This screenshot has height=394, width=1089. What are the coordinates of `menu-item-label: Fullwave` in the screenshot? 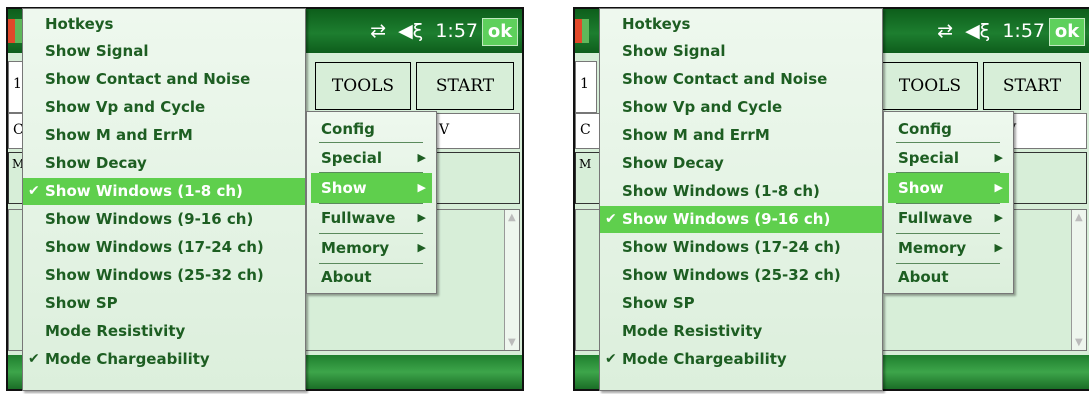 It's located at (358, 218).